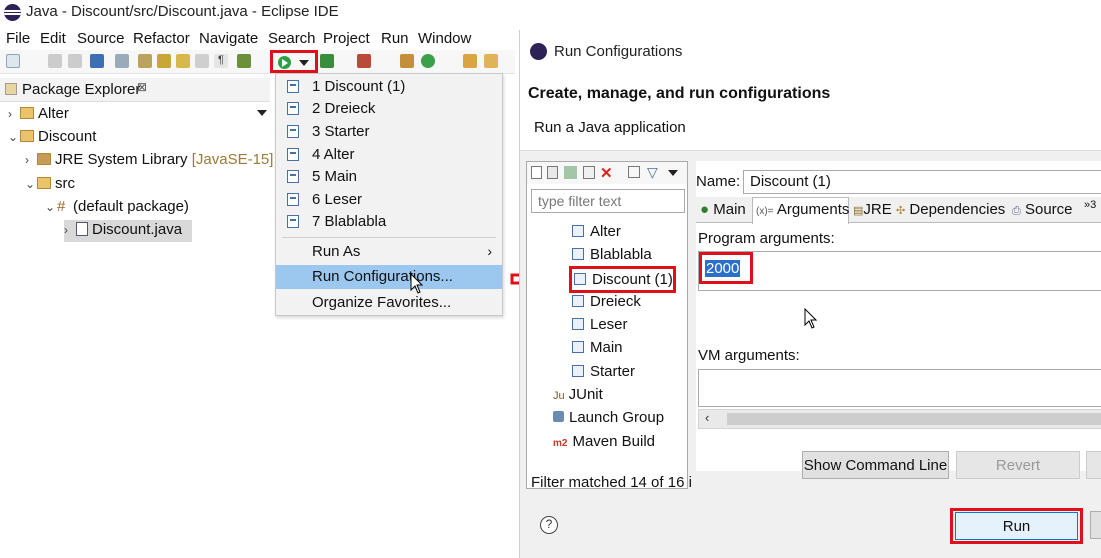 The image size is (1101, 558). Describe the element at coordinates (608, 417) in the screenshot. I see `category-launch-group: Launch Group` at that location.